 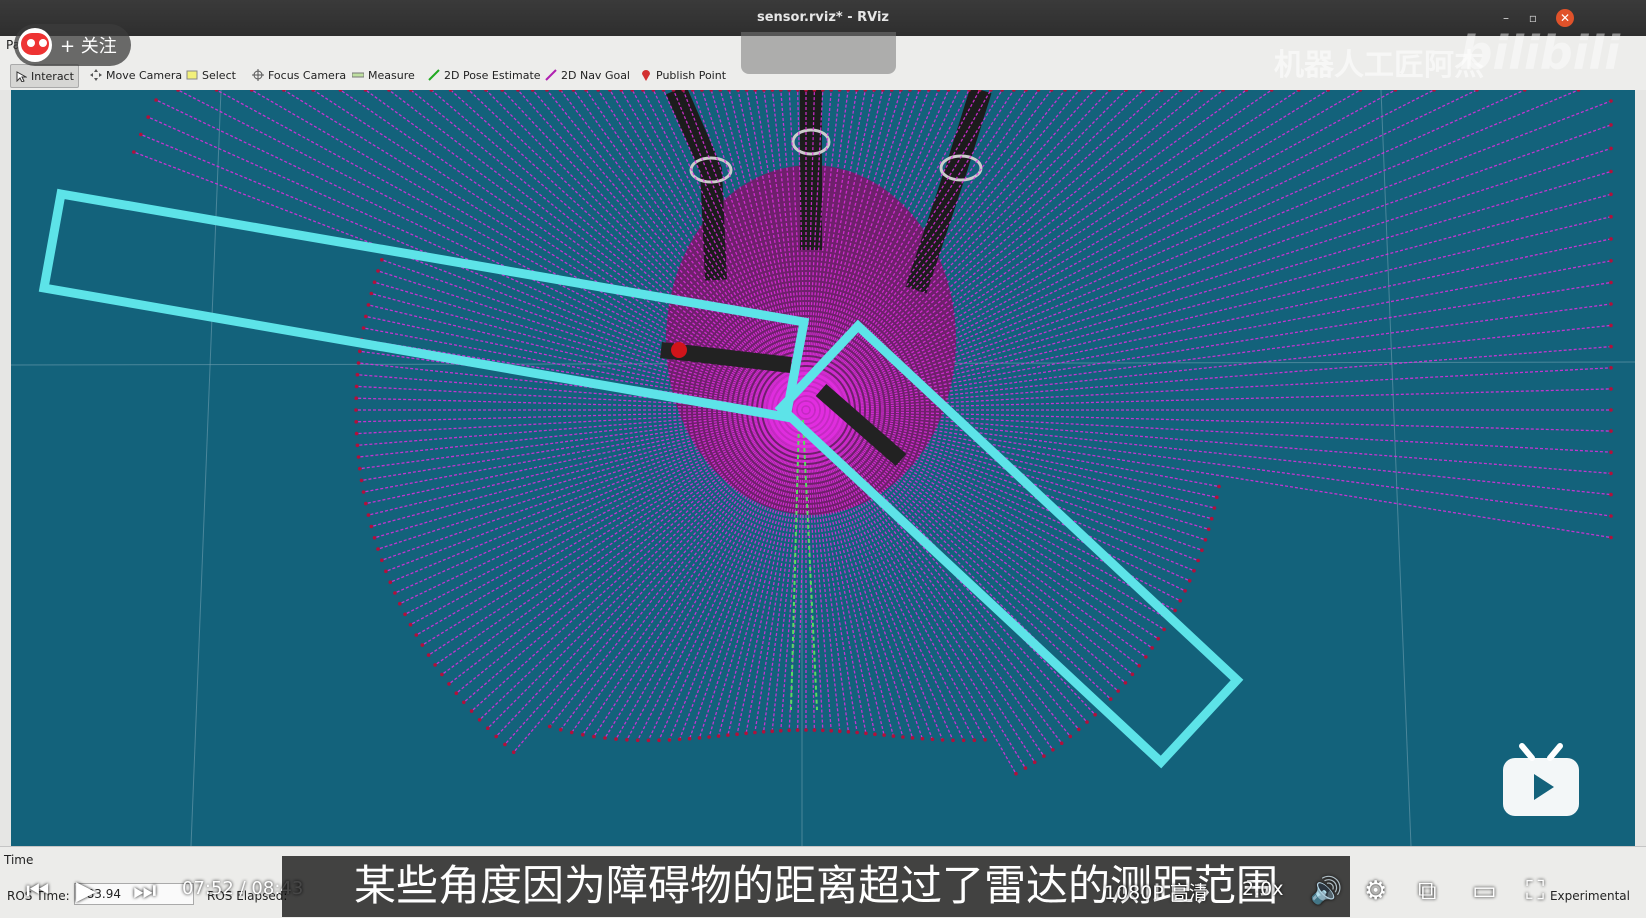 I want to click on publish-point-icon, so click(x=646, y=75).